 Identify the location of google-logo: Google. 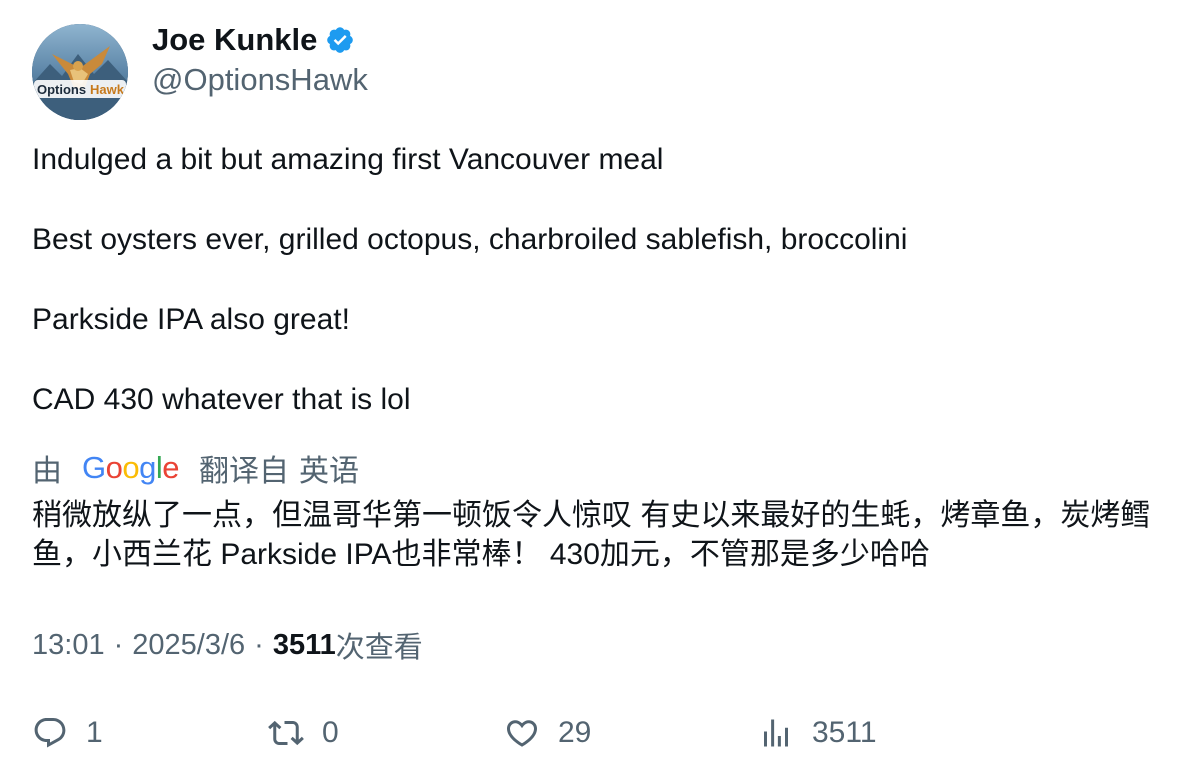
(131, 467).